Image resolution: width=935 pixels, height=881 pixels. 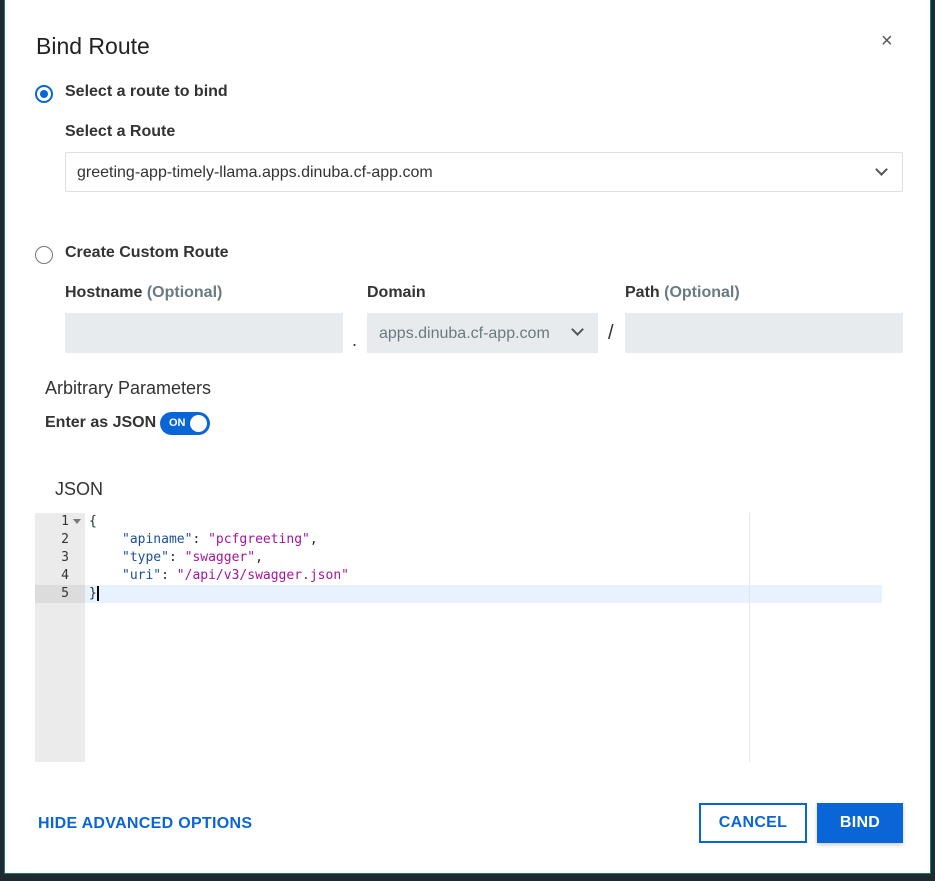 What do you see at coordinates (94, 593) in the screenshot?
I see `code-line: }` at bounding box center [94, 593].